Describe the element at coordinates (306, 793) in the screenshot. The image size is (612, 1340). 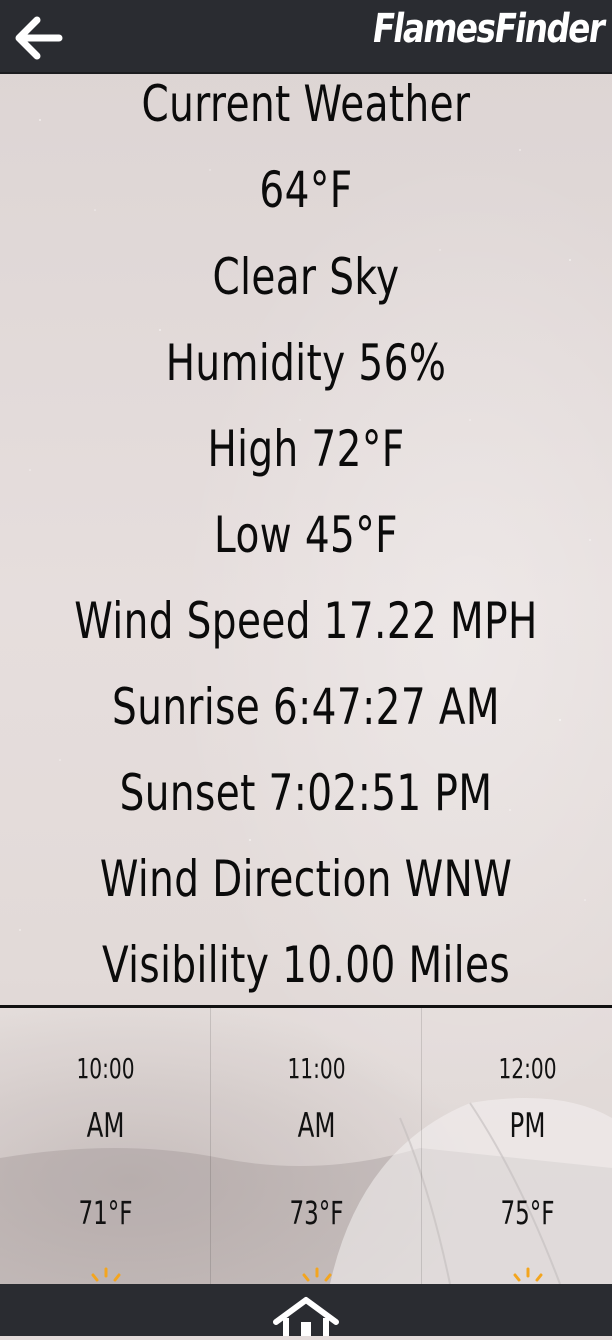
I see `sunset-time: Sunset 7:02:51 PM` at that location.